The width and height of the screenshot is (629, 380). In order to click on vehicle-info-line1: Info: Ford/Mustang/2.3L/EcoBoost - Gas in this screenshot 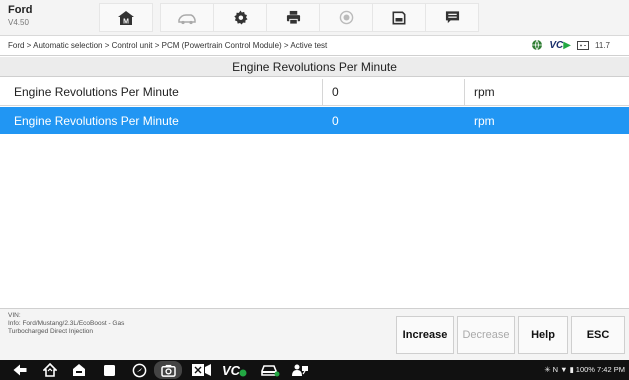, I will do `click(66, 323)`.